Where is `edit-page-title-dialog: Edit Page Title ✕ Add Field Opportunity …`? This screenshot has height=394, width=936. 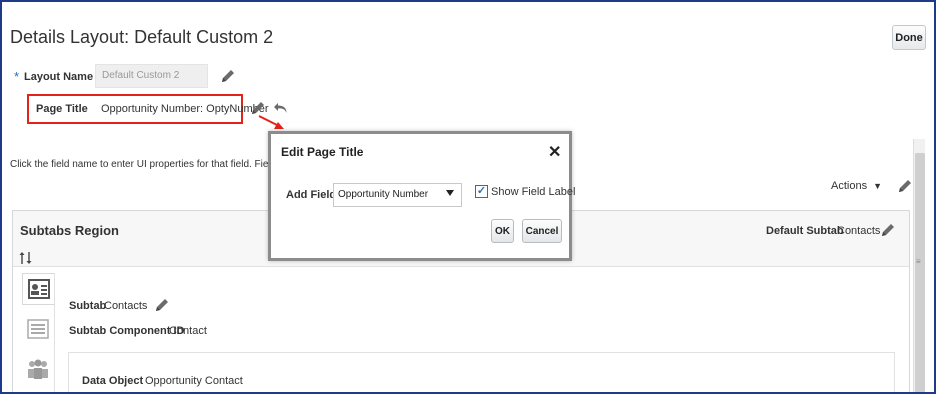
edit-page-title-dialog: Edit Page Title ✕ Add Field Opportunity … is located at coordinates (422, 196).